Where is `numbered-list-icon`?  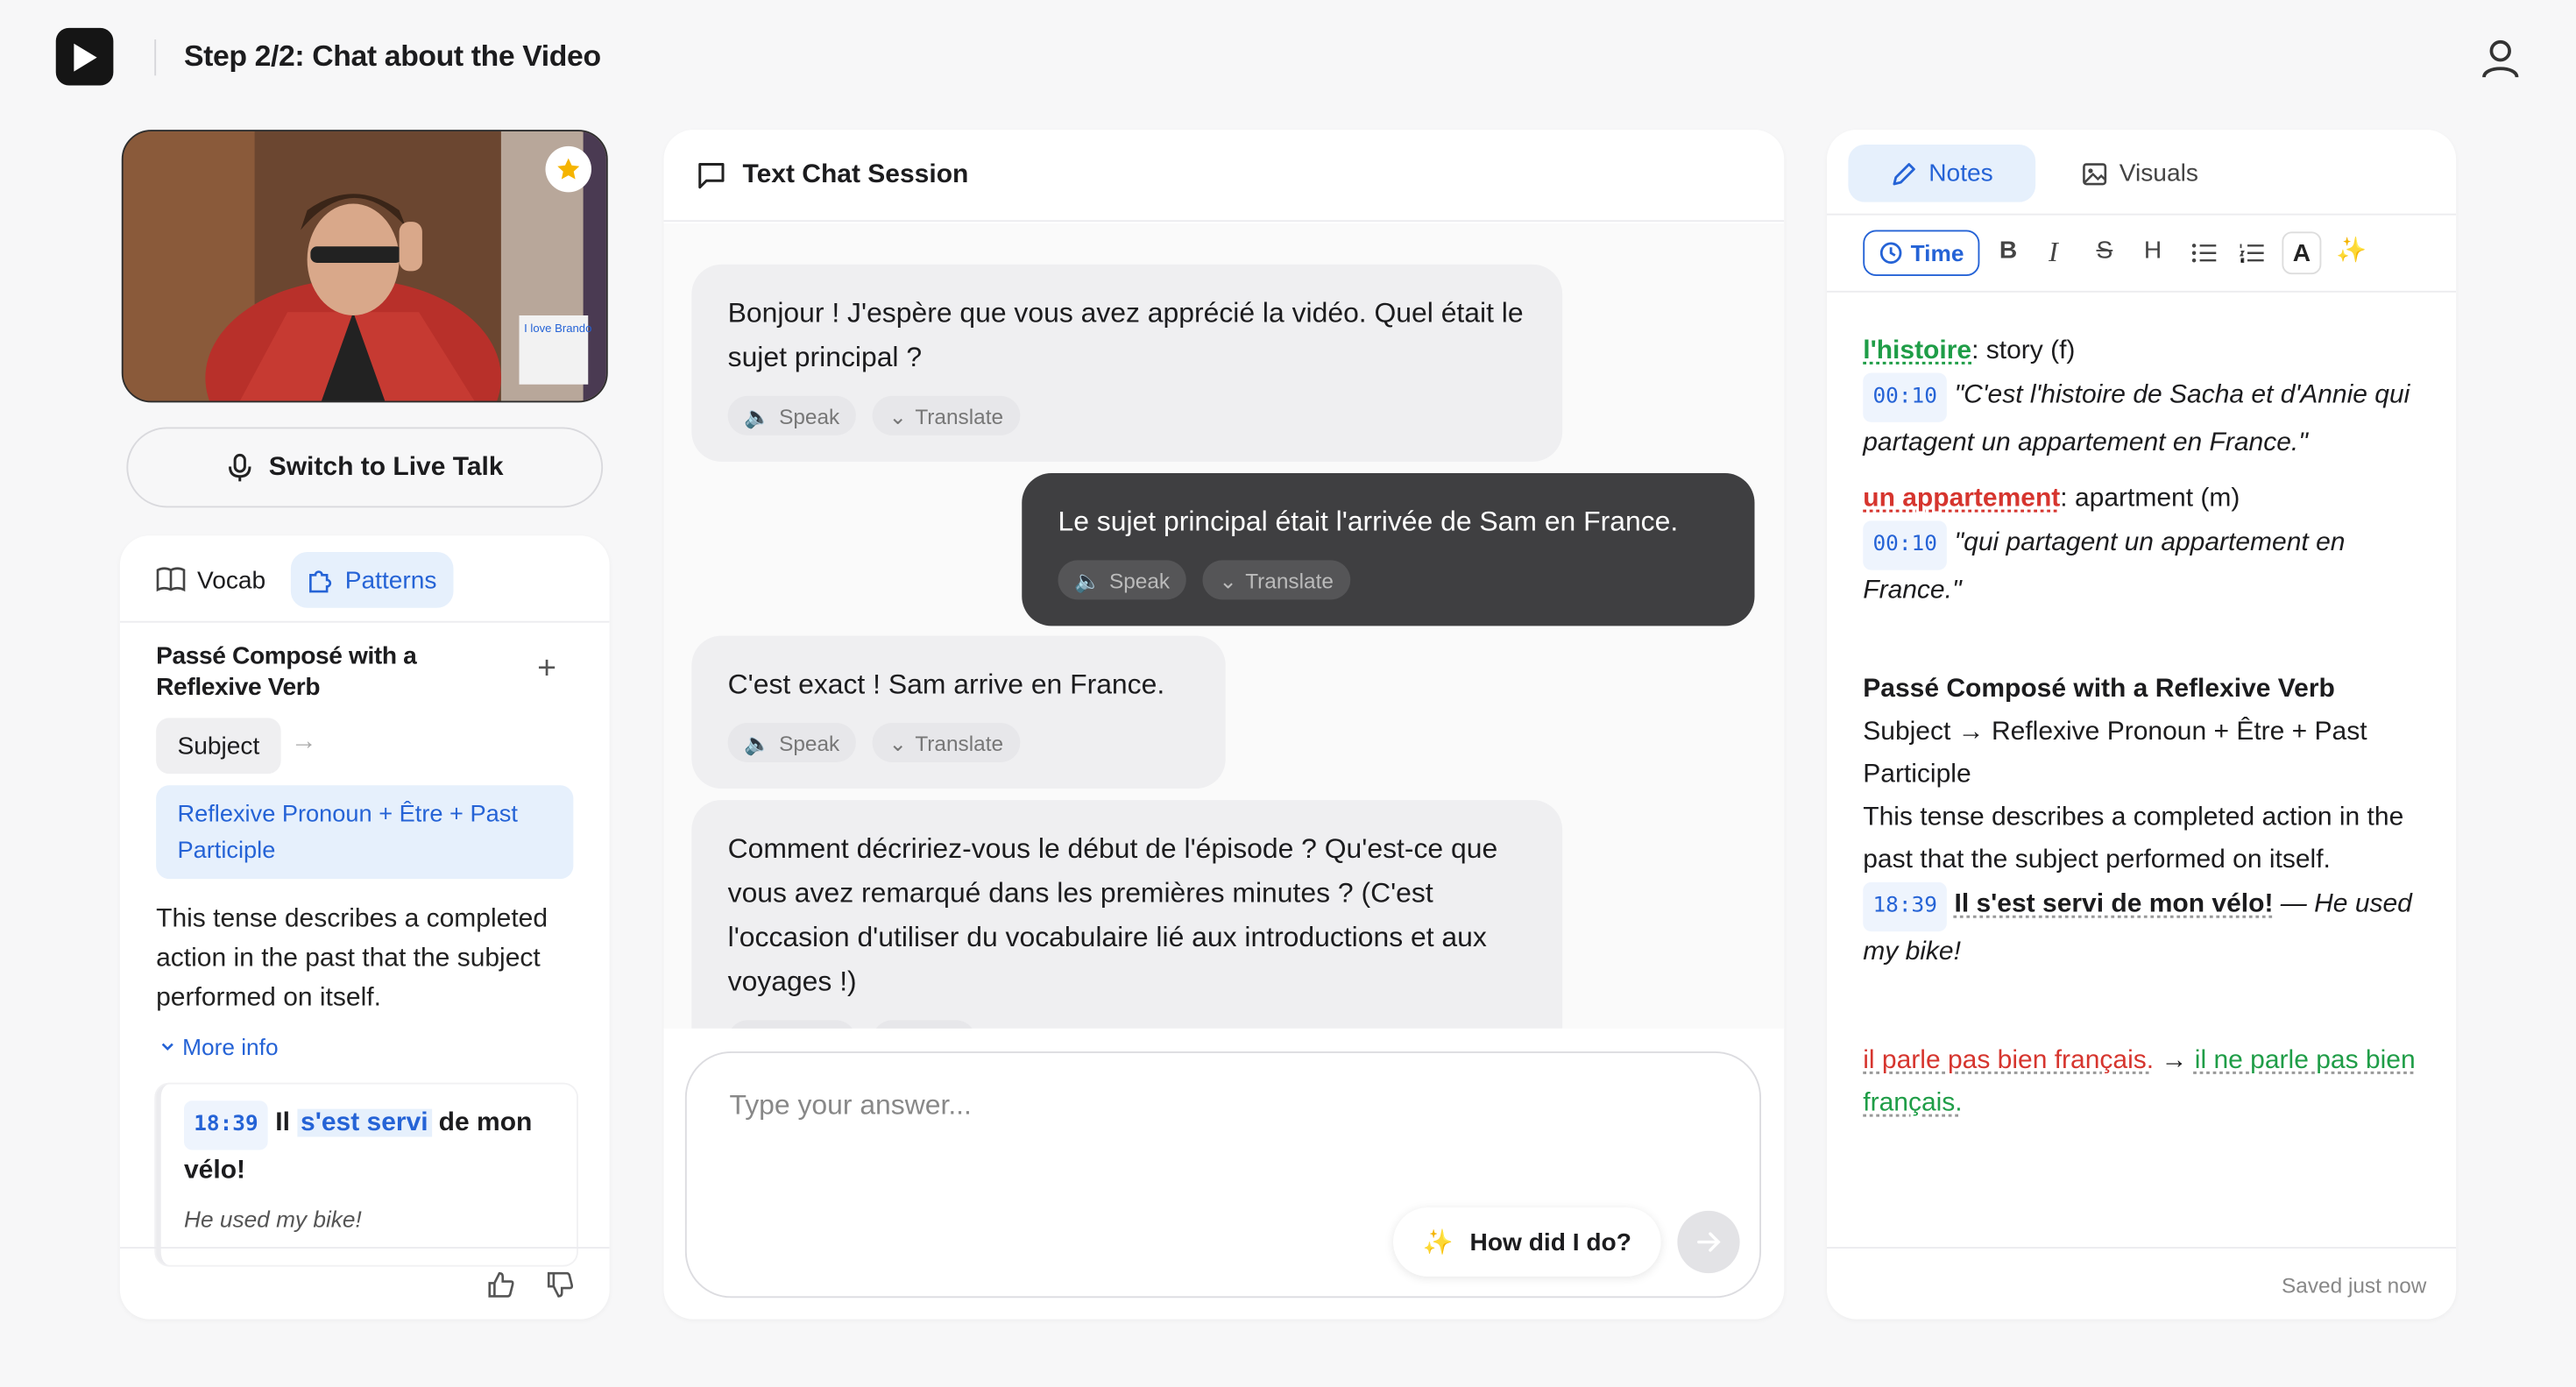 numbered-list-icon is located at coordinates (2251, 254).